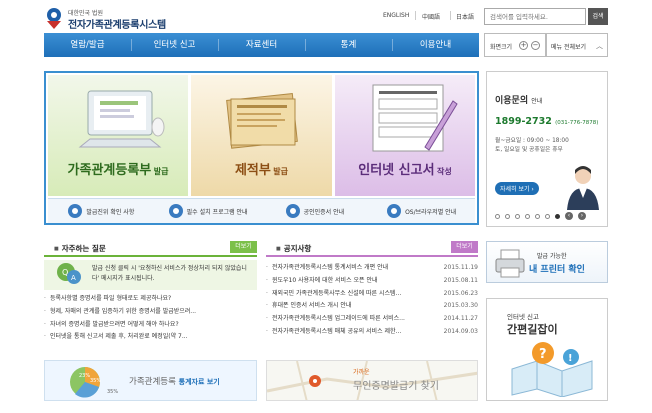 The width and height of the screenshot is (652, 413). I want to click on panel-suffix: 발급, so click(281, 171).